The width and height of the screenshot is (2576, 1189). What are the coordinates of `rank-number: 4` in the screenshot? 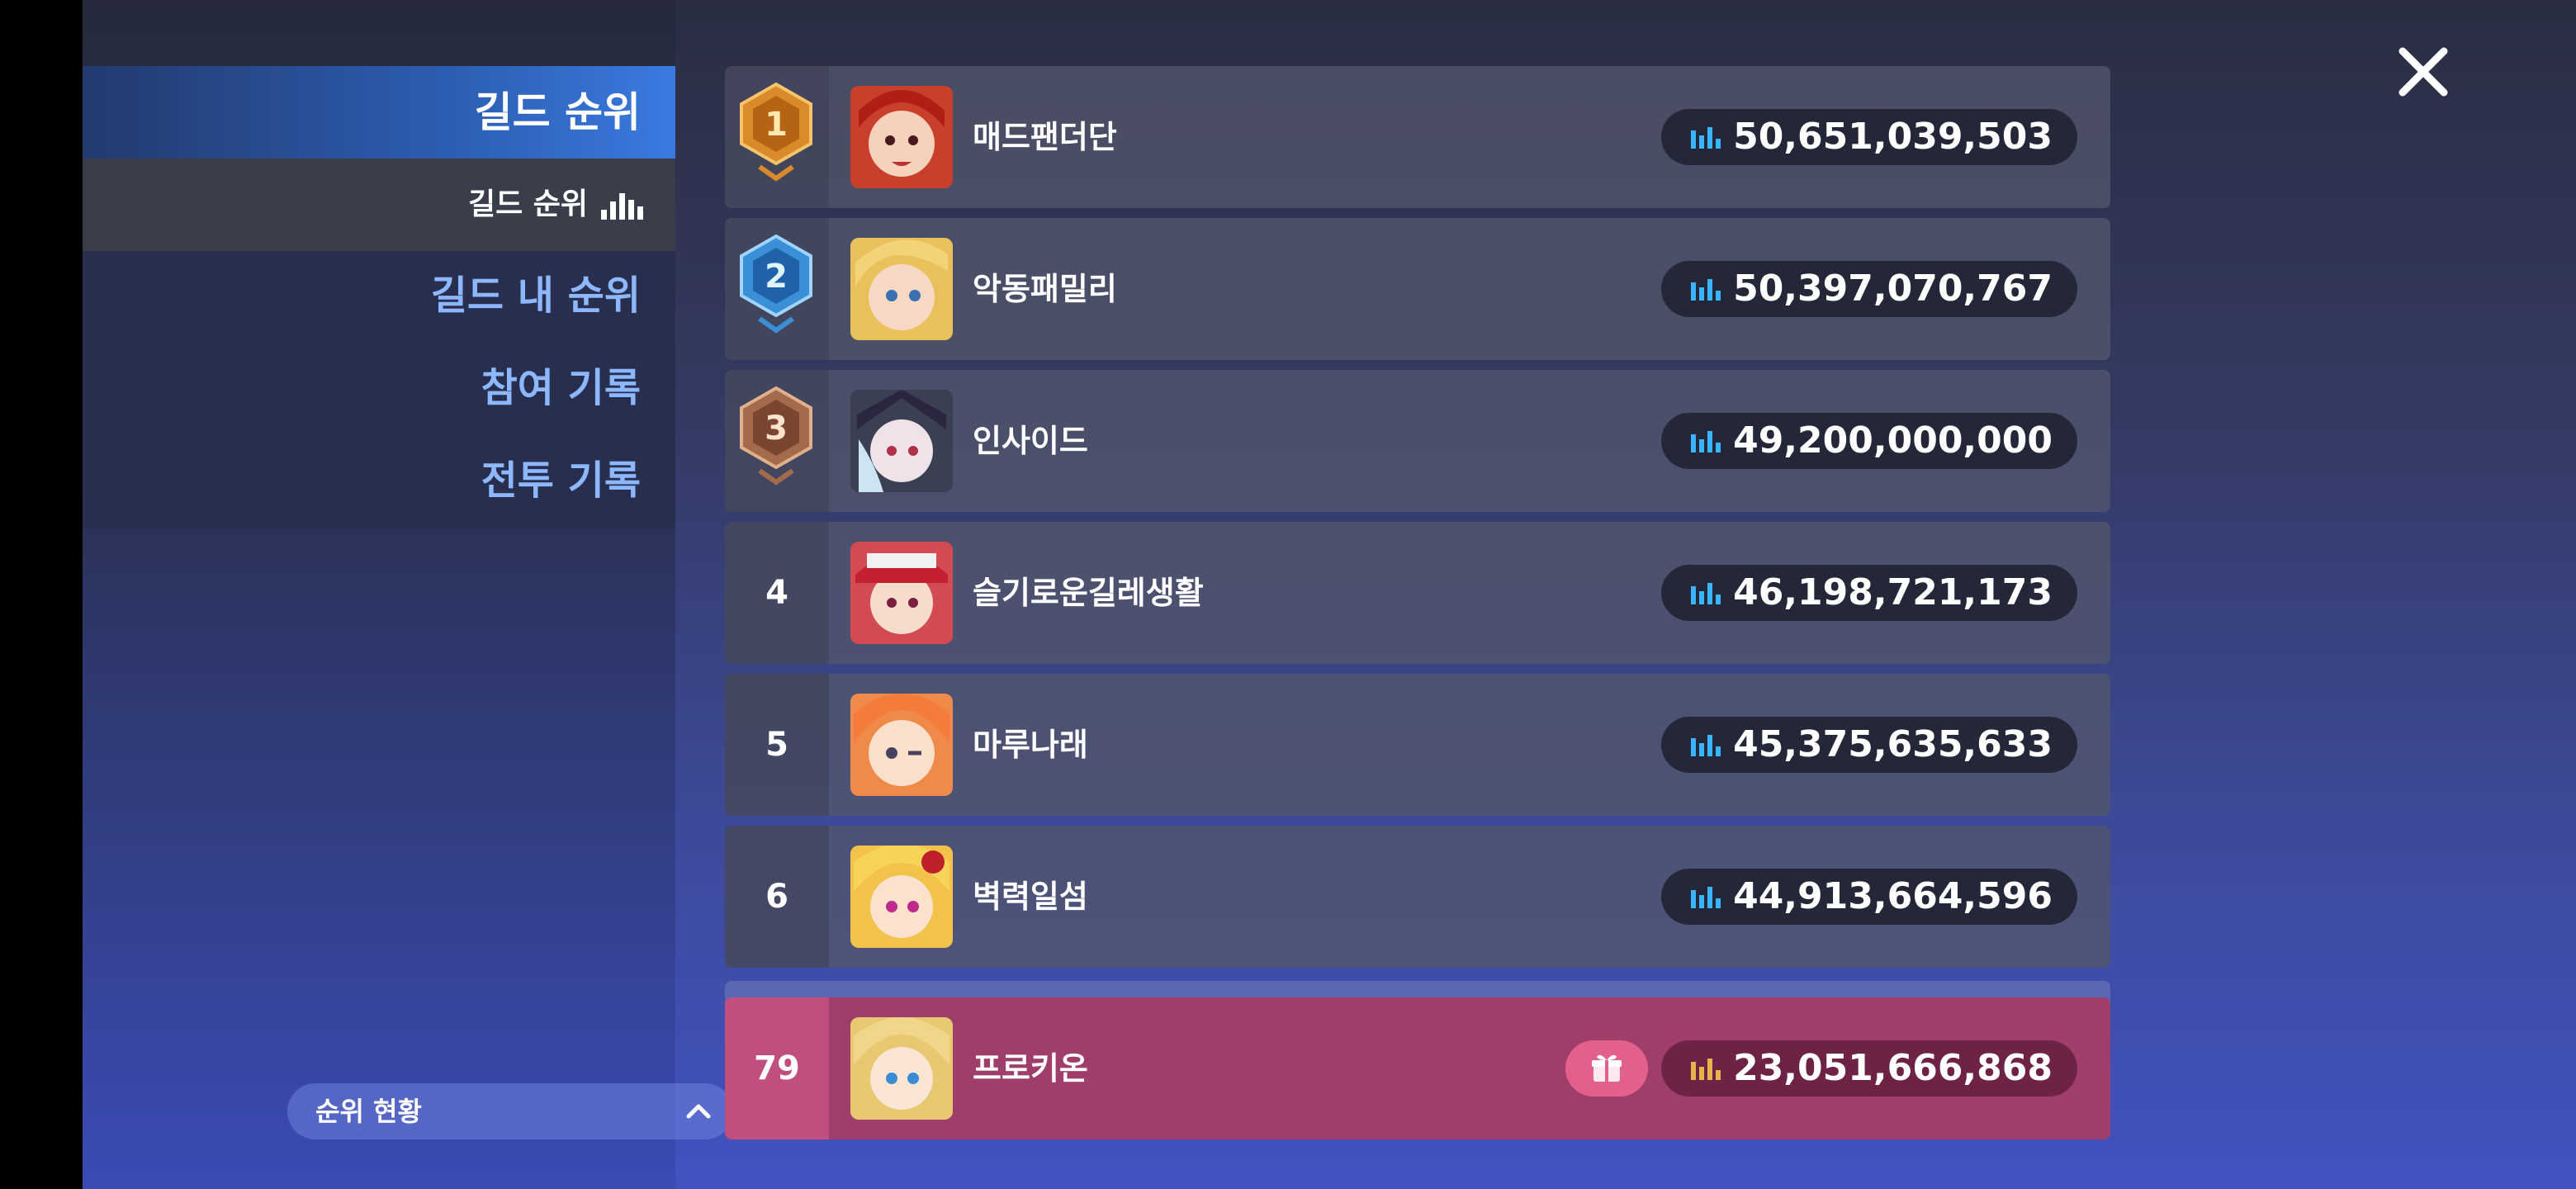 It's located at (776, 593).